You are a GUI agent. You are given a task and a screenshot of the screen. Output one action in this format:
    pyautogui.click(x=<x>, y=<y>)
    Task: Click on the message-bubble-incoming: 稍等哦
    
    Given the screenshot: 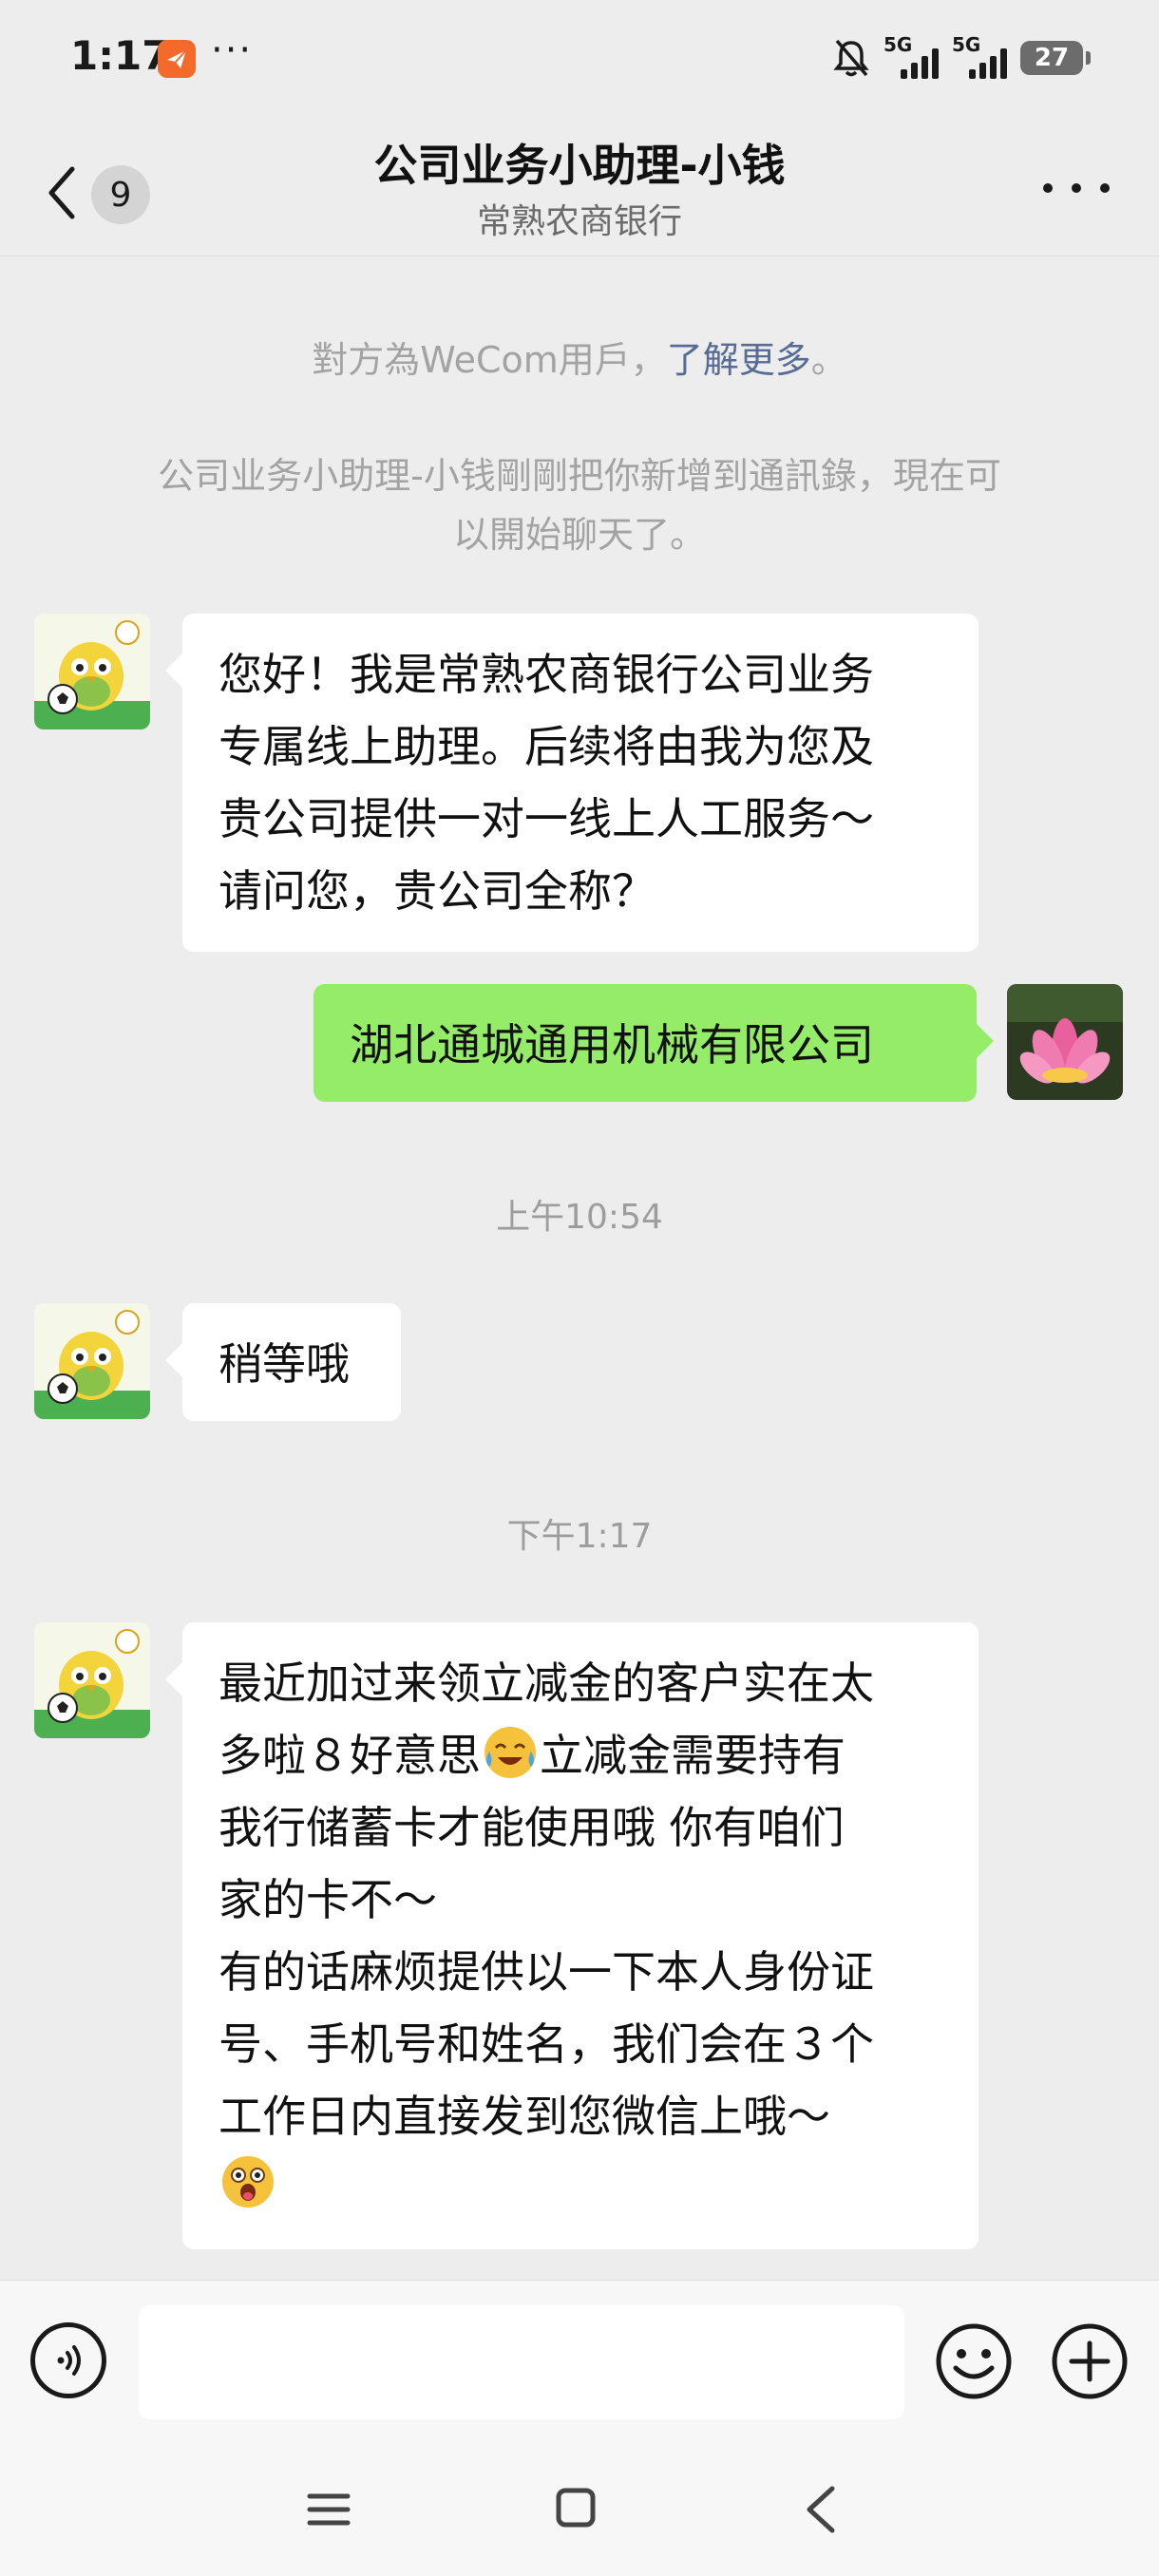 What is the action you would take?
    pyautogui.click(x=283, y=1362)
    